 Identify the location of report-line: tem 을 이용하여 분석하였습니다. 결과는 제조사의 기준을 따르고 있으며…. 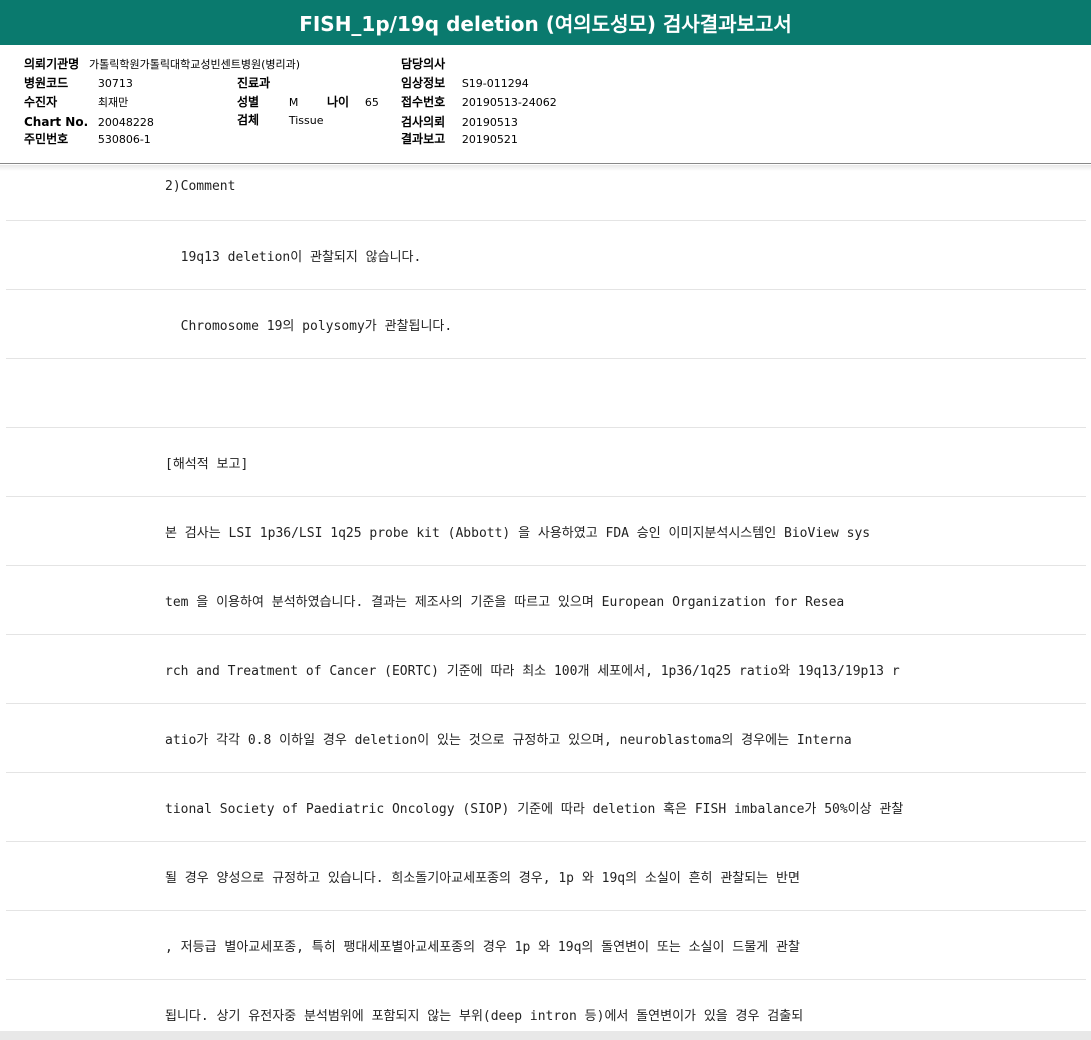
(546, 600).